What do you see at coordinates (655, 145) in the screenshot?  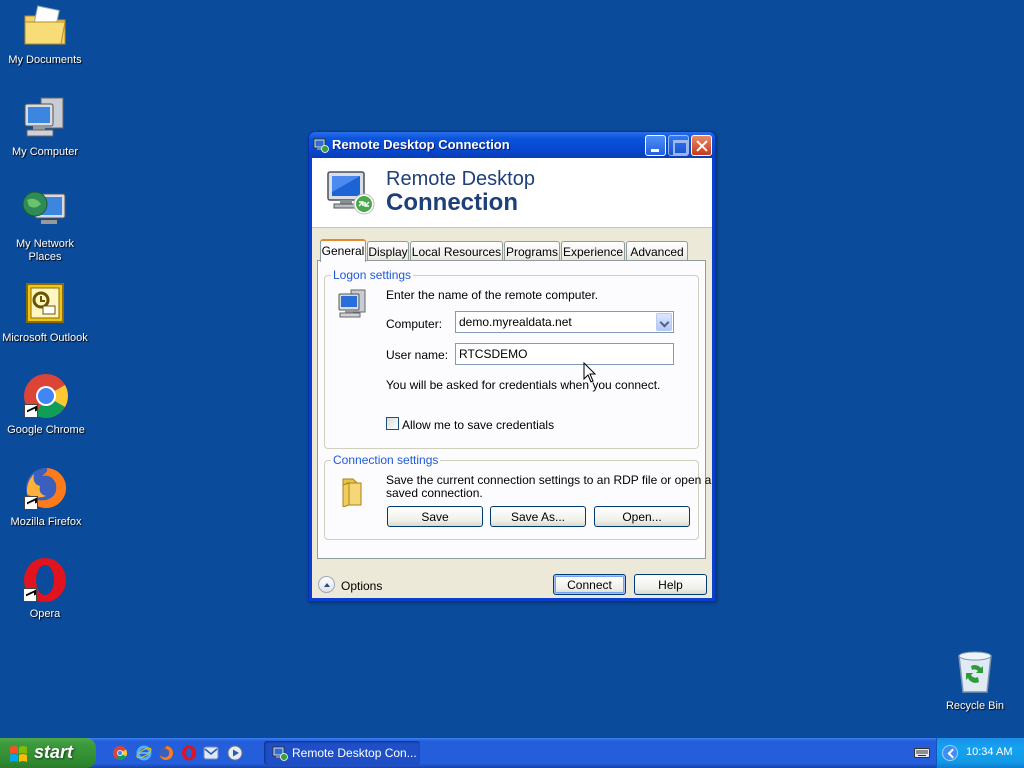 I see `minimize-button` at bounding box center [655, 145].